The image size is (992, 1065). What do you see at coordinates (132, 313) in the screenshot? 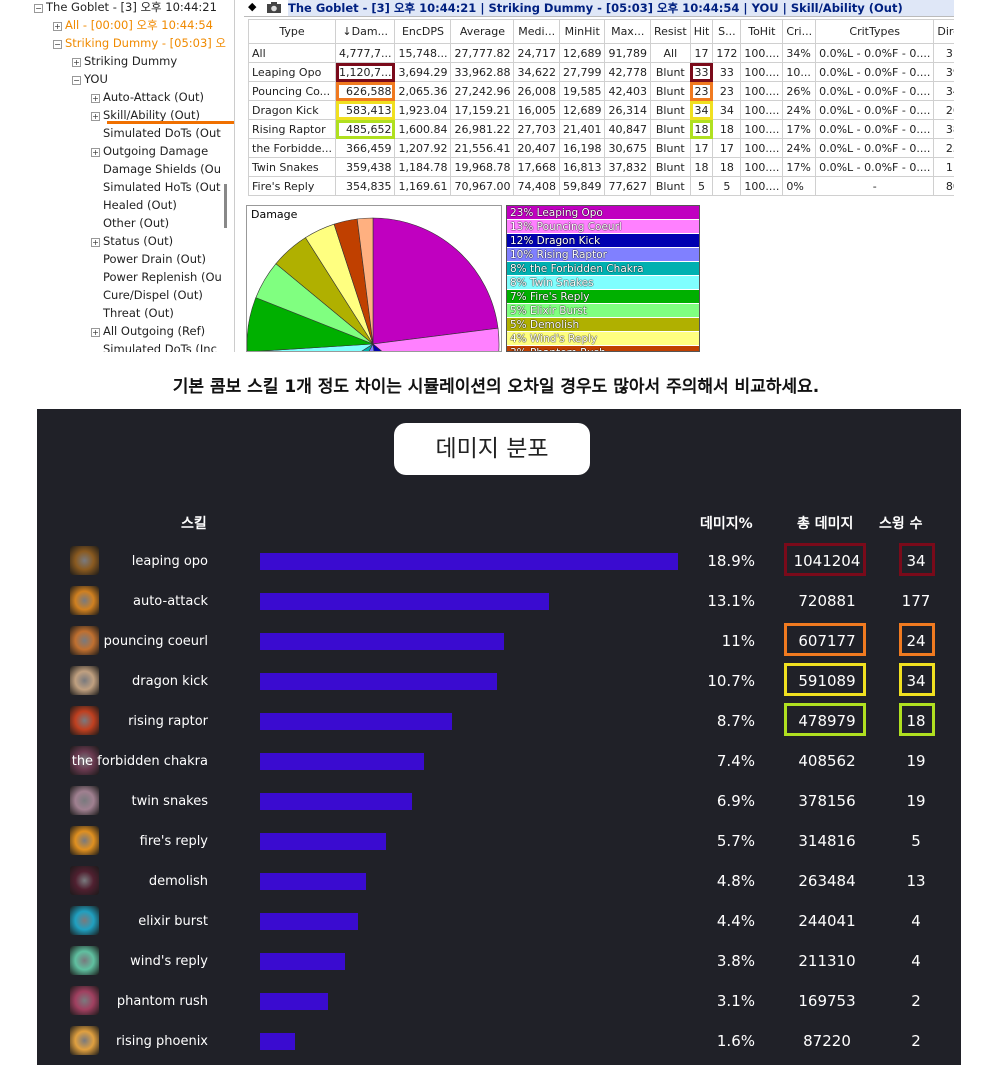
I see `tree-node: Threat (Out)` at bounding box center [132, 313].